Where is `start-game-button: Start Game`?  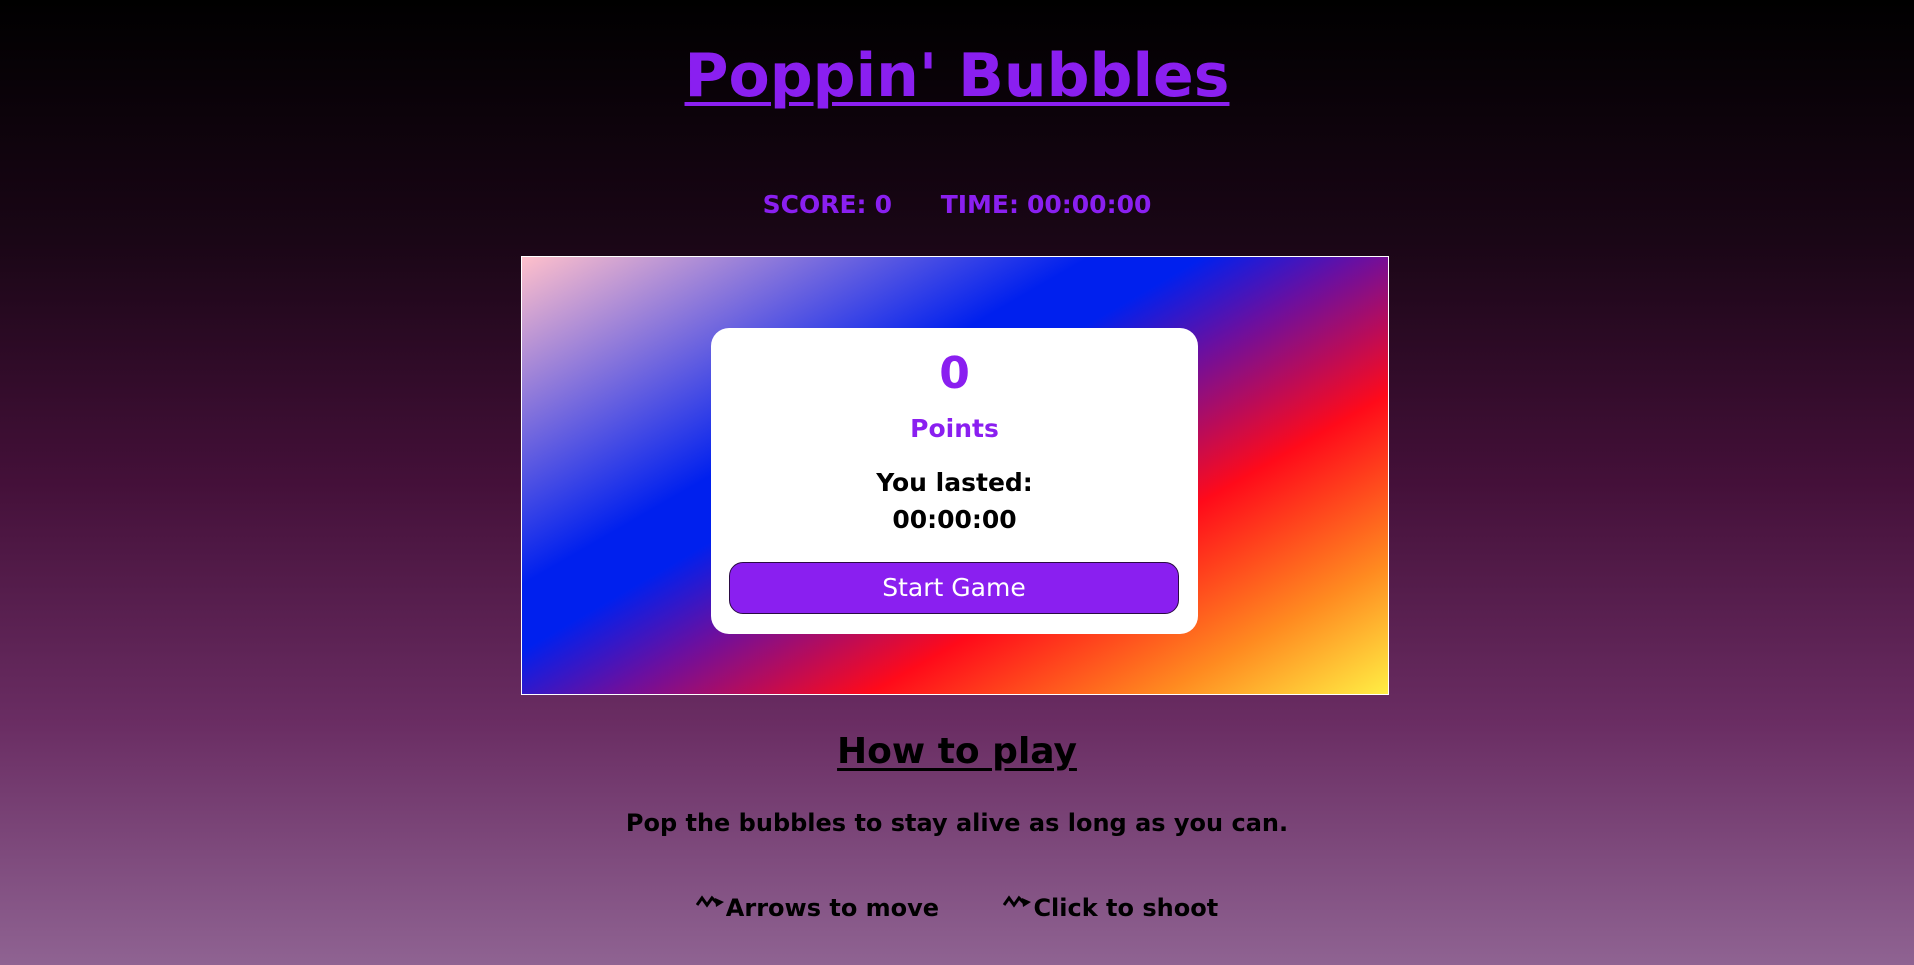
start-game-button: Start Game is located at coordinates (954, 588).